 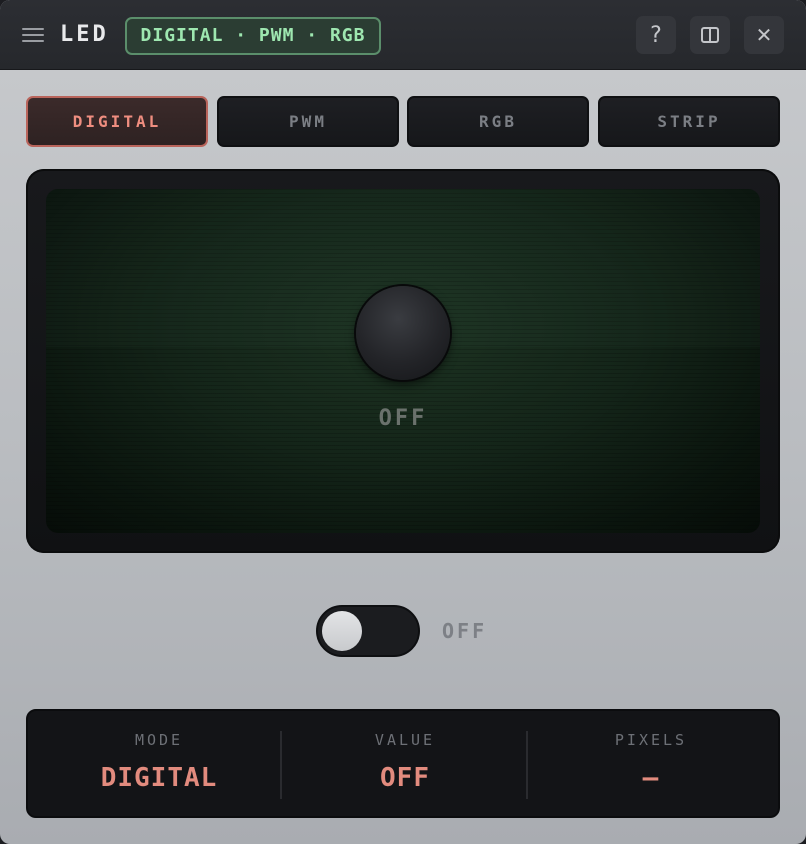 What do you see at coordinates (84, 34) in the screenshot?
I see `app-title: LED` at bounding box center [84, 34].